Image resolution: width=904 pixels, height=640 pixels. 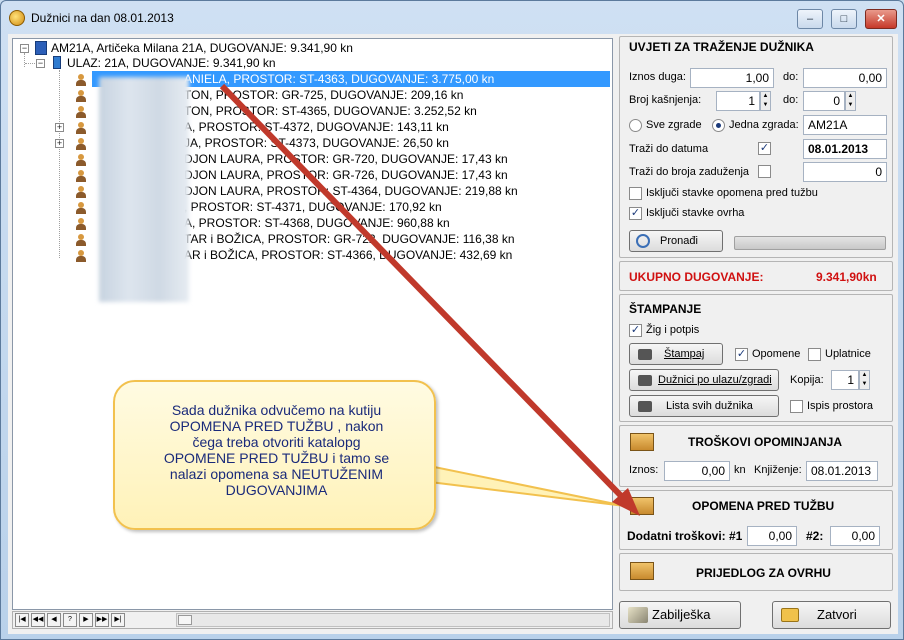 What do you see at coordinates (765, 101) in the screenshot?
I see `kasnjenja-from-spinner: ▲ ▼` at bounding box center [765, 101].